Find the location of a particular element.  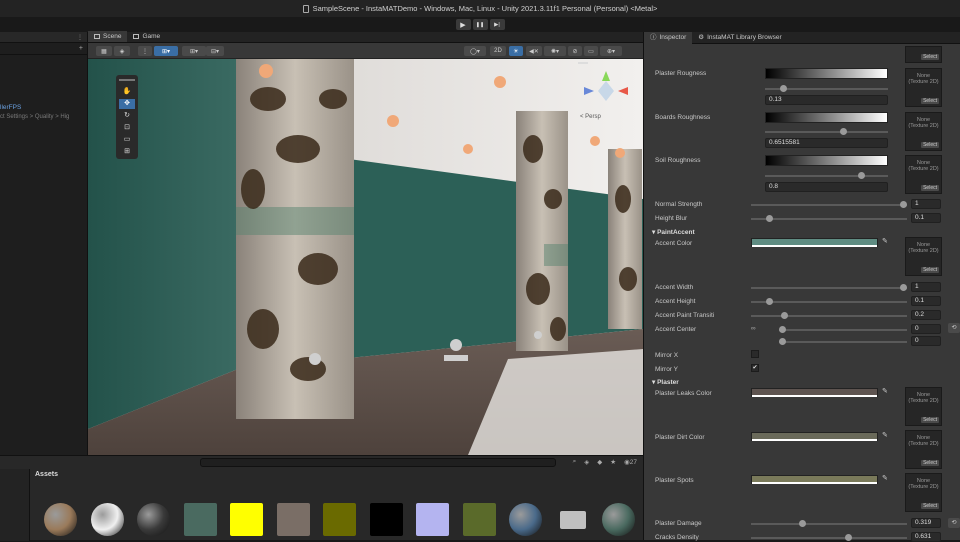

shading-button: ◈ is located at coordinates (122, 51).